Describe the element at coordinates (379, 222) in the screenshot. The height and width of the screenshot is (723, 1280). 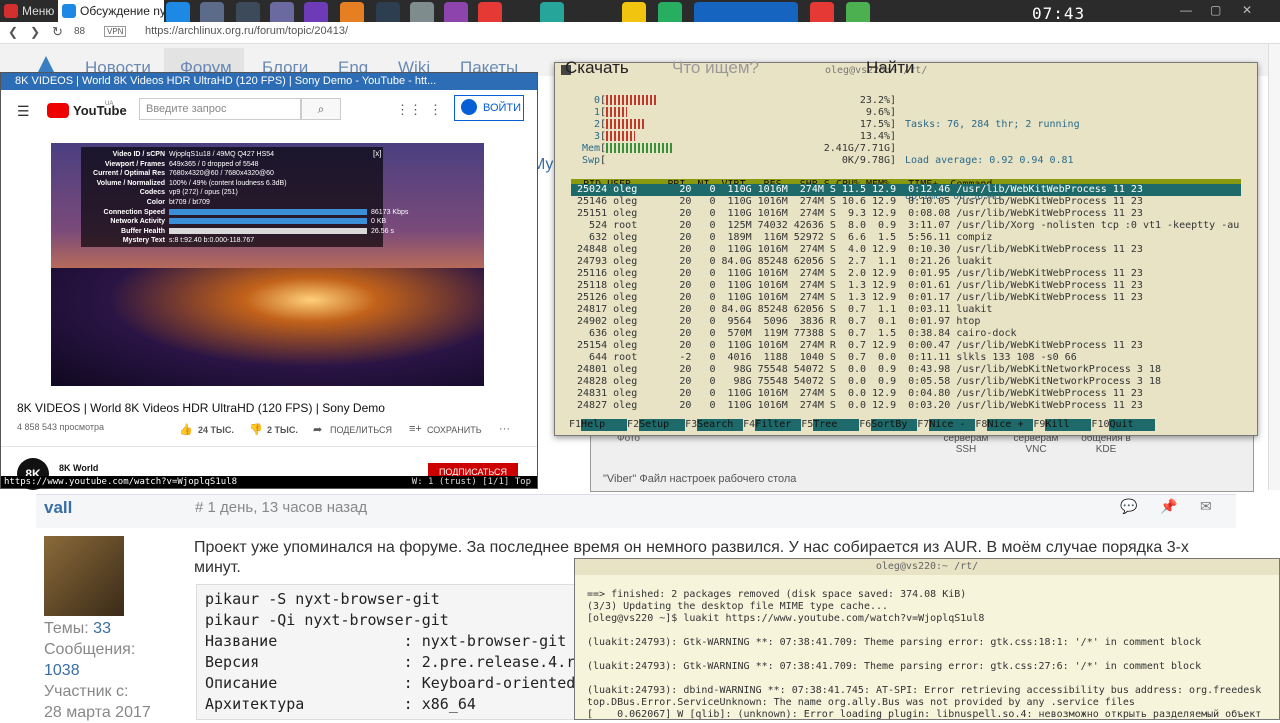
I see `stats-value: 0 KB` at that location.